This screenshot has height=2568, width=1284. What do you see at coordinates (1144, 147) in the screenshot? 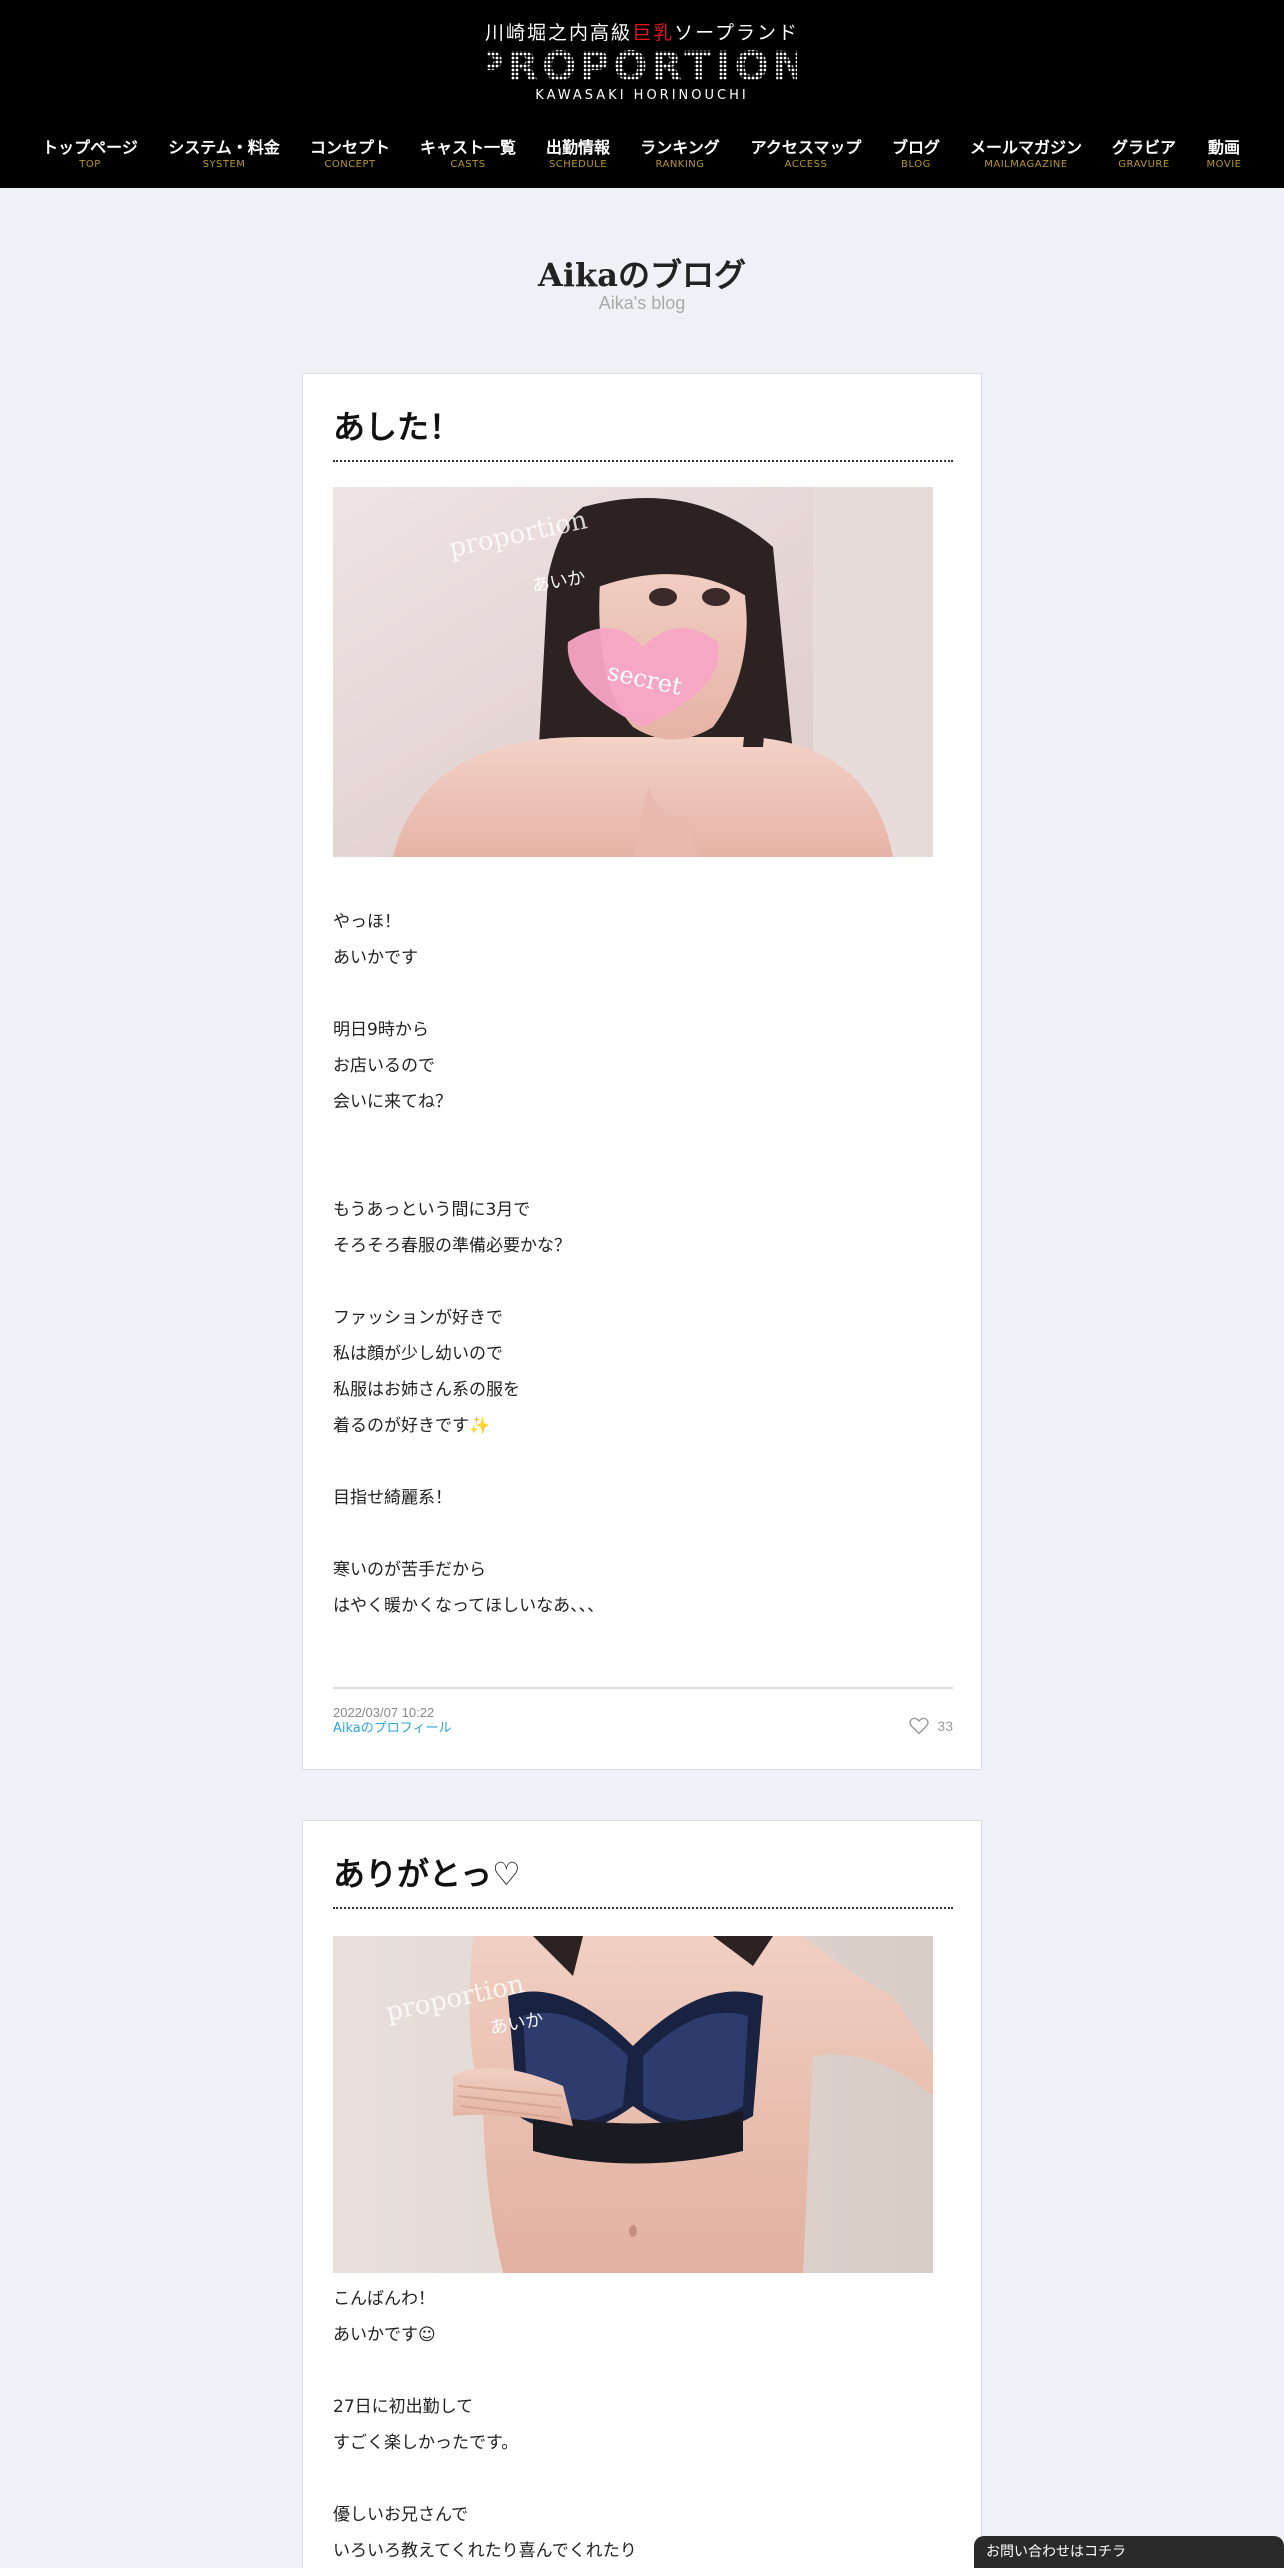
I see `nav-label: グラビア` at bounding box center [1144, 147].